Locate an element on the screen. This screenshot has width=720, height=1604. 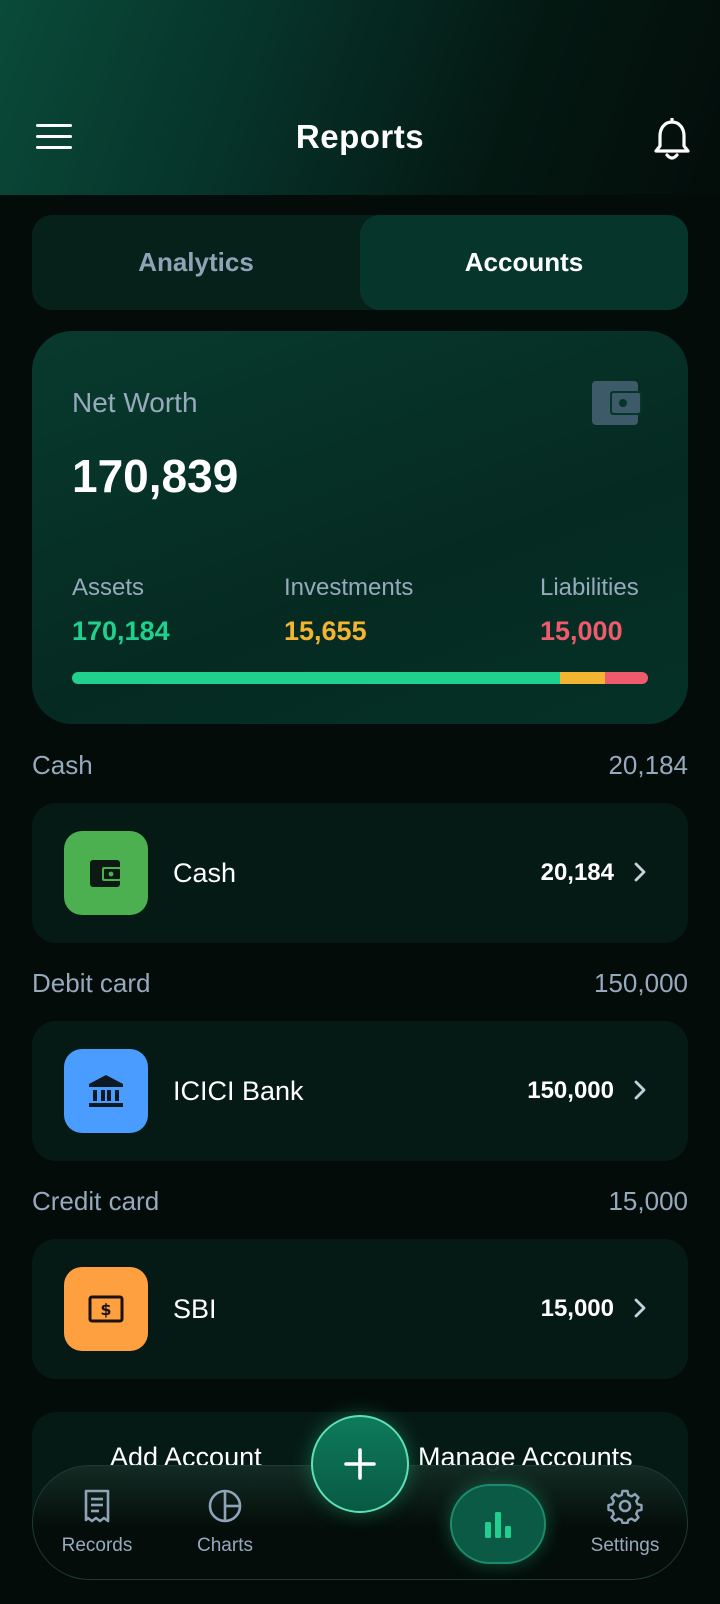
net-worth-value: 170,839 is located at coordinates (155, 476).